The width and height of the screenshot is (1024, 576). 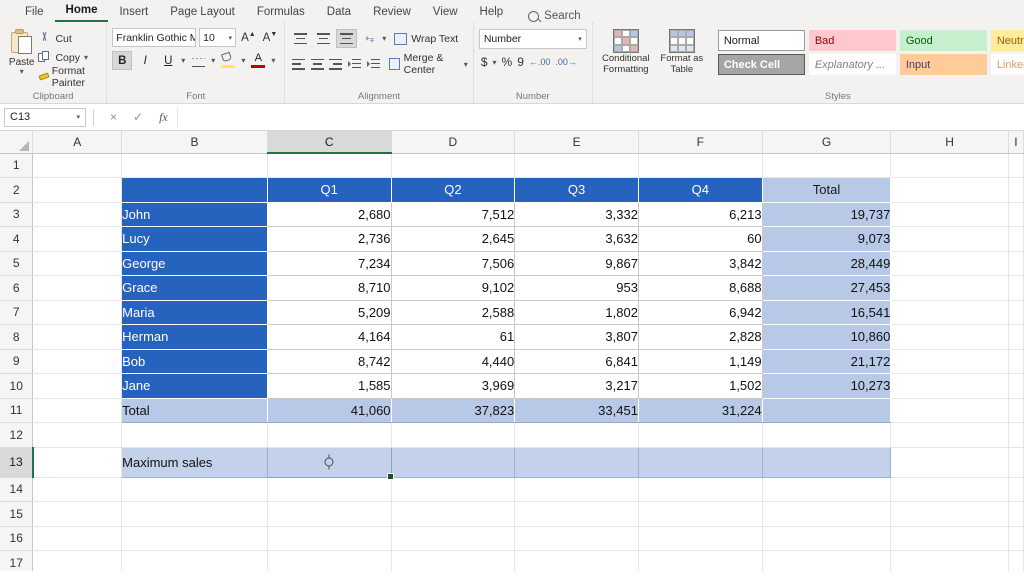 What do you see at coordinates (453, 165) in the screenshot?
I see `cell-d1` at bounding box center [453, 165].